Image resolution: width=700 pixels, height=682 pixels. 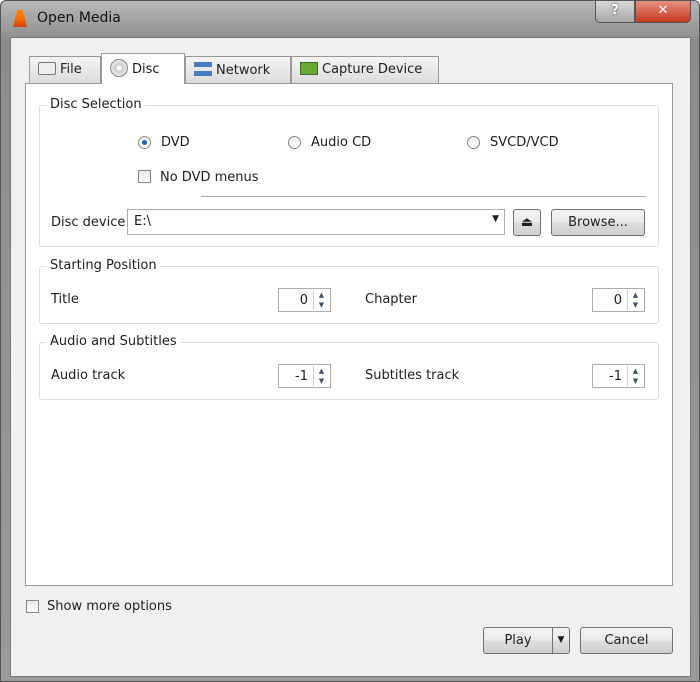 I want to click on tab-label: Network, so click(x=243, y=70).